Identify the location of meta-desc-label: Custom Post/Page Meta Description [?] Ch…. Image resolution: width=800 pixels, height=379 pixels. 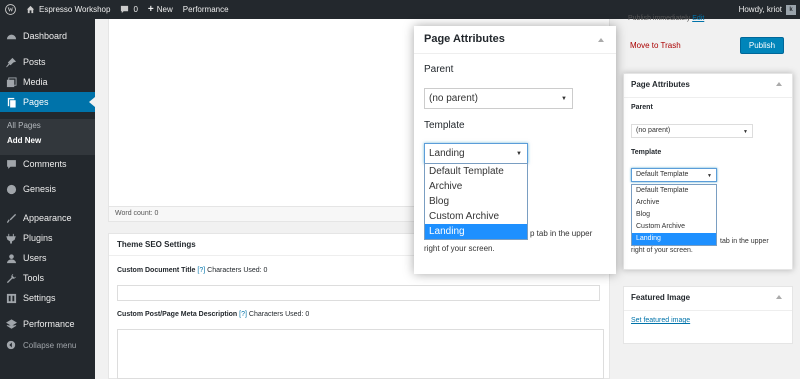
(213, 314).